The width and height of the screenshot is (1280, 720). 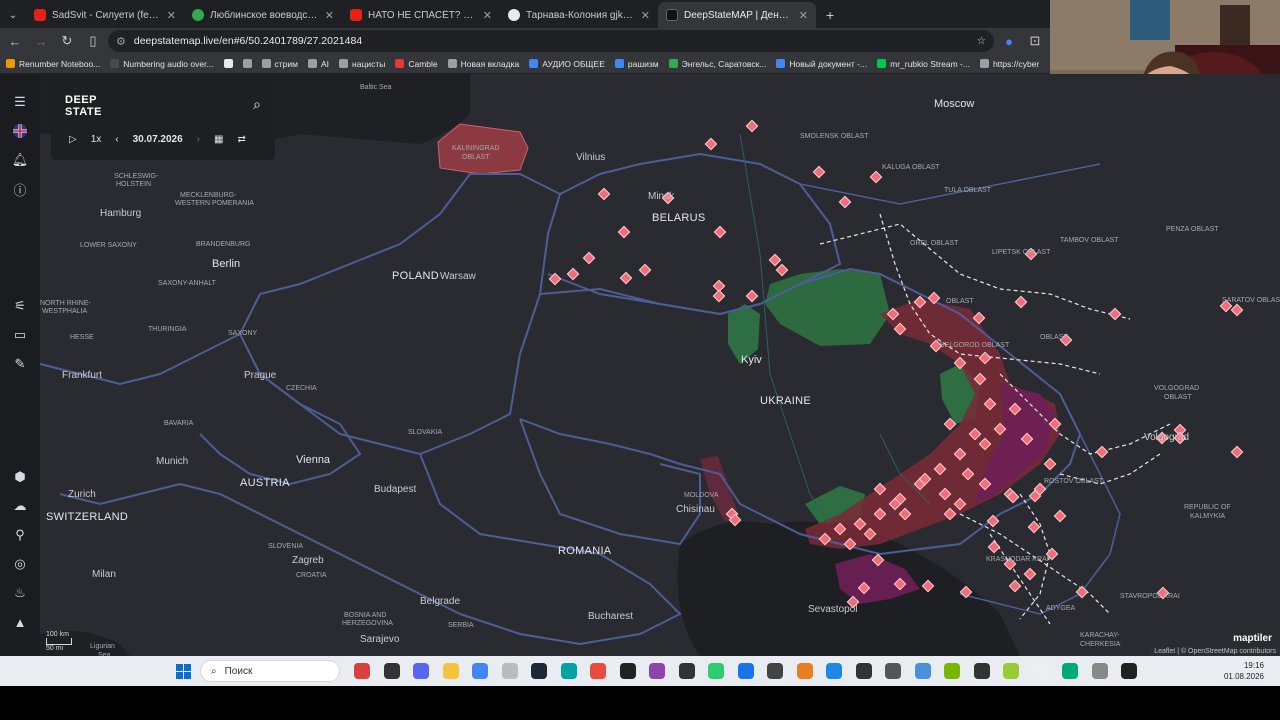 I want to click on windows-start-icon, so click(x=183, y=674).